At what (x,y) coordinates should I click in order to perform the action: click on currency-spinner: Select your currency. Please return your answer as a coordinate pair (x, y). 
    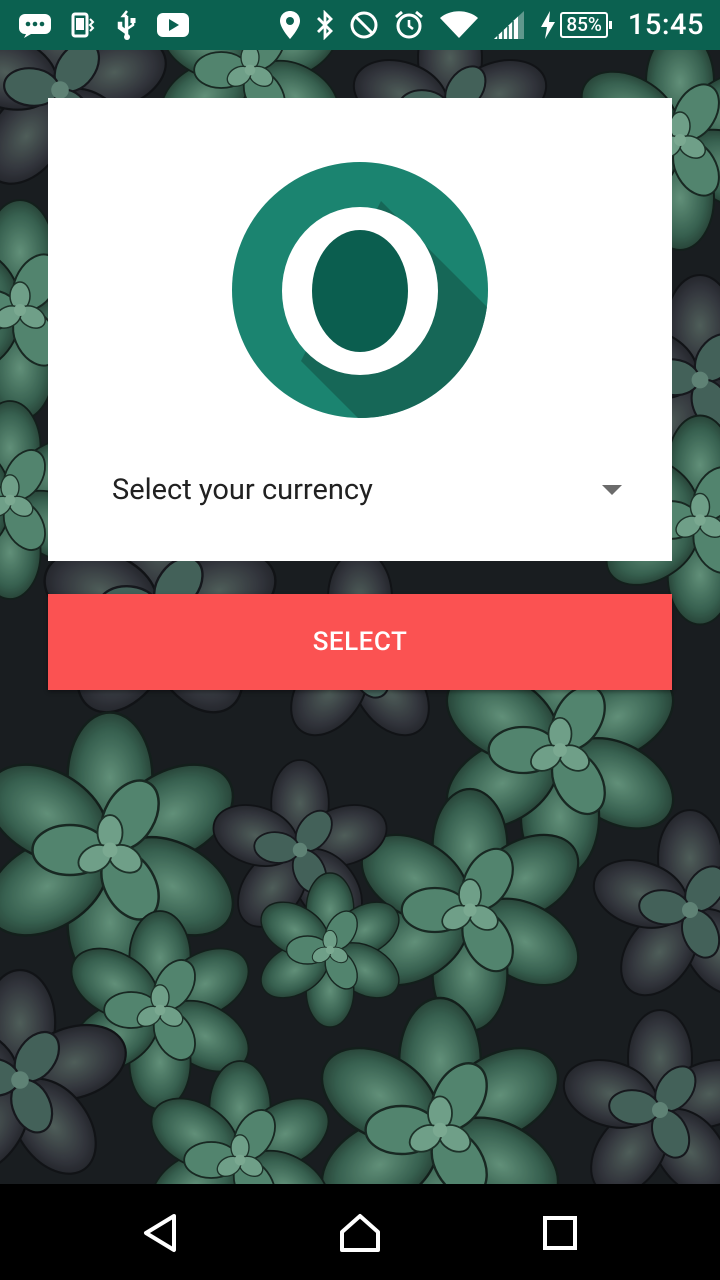
    Looking at the image, I should click on (367, 490).